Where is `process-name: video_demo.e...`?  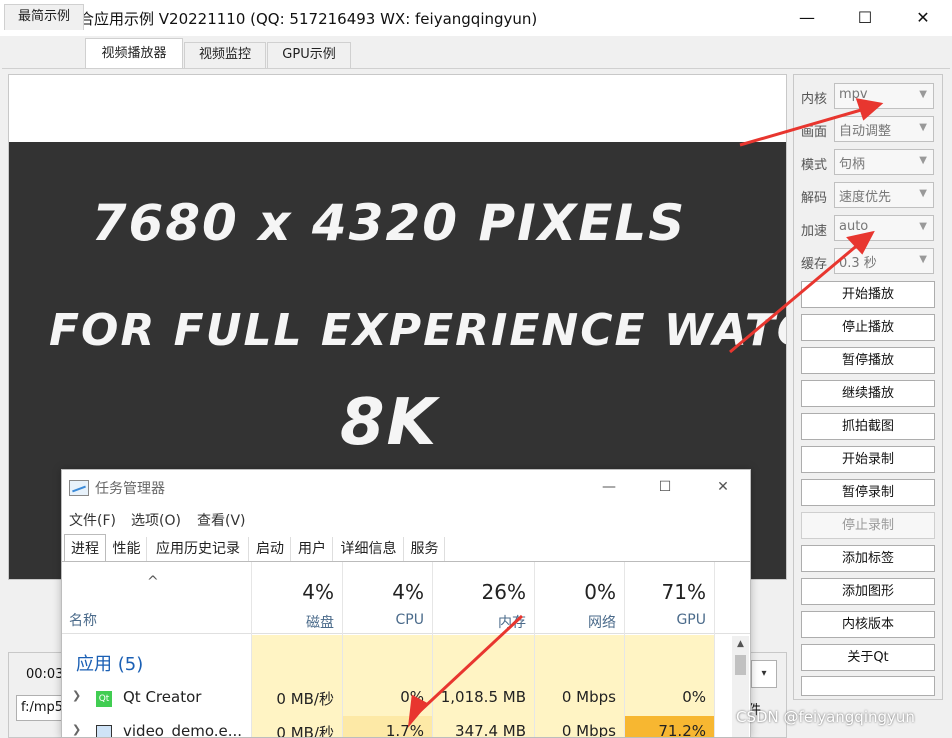 process-name: video_demo.e... is located at coordinates (183, 730).